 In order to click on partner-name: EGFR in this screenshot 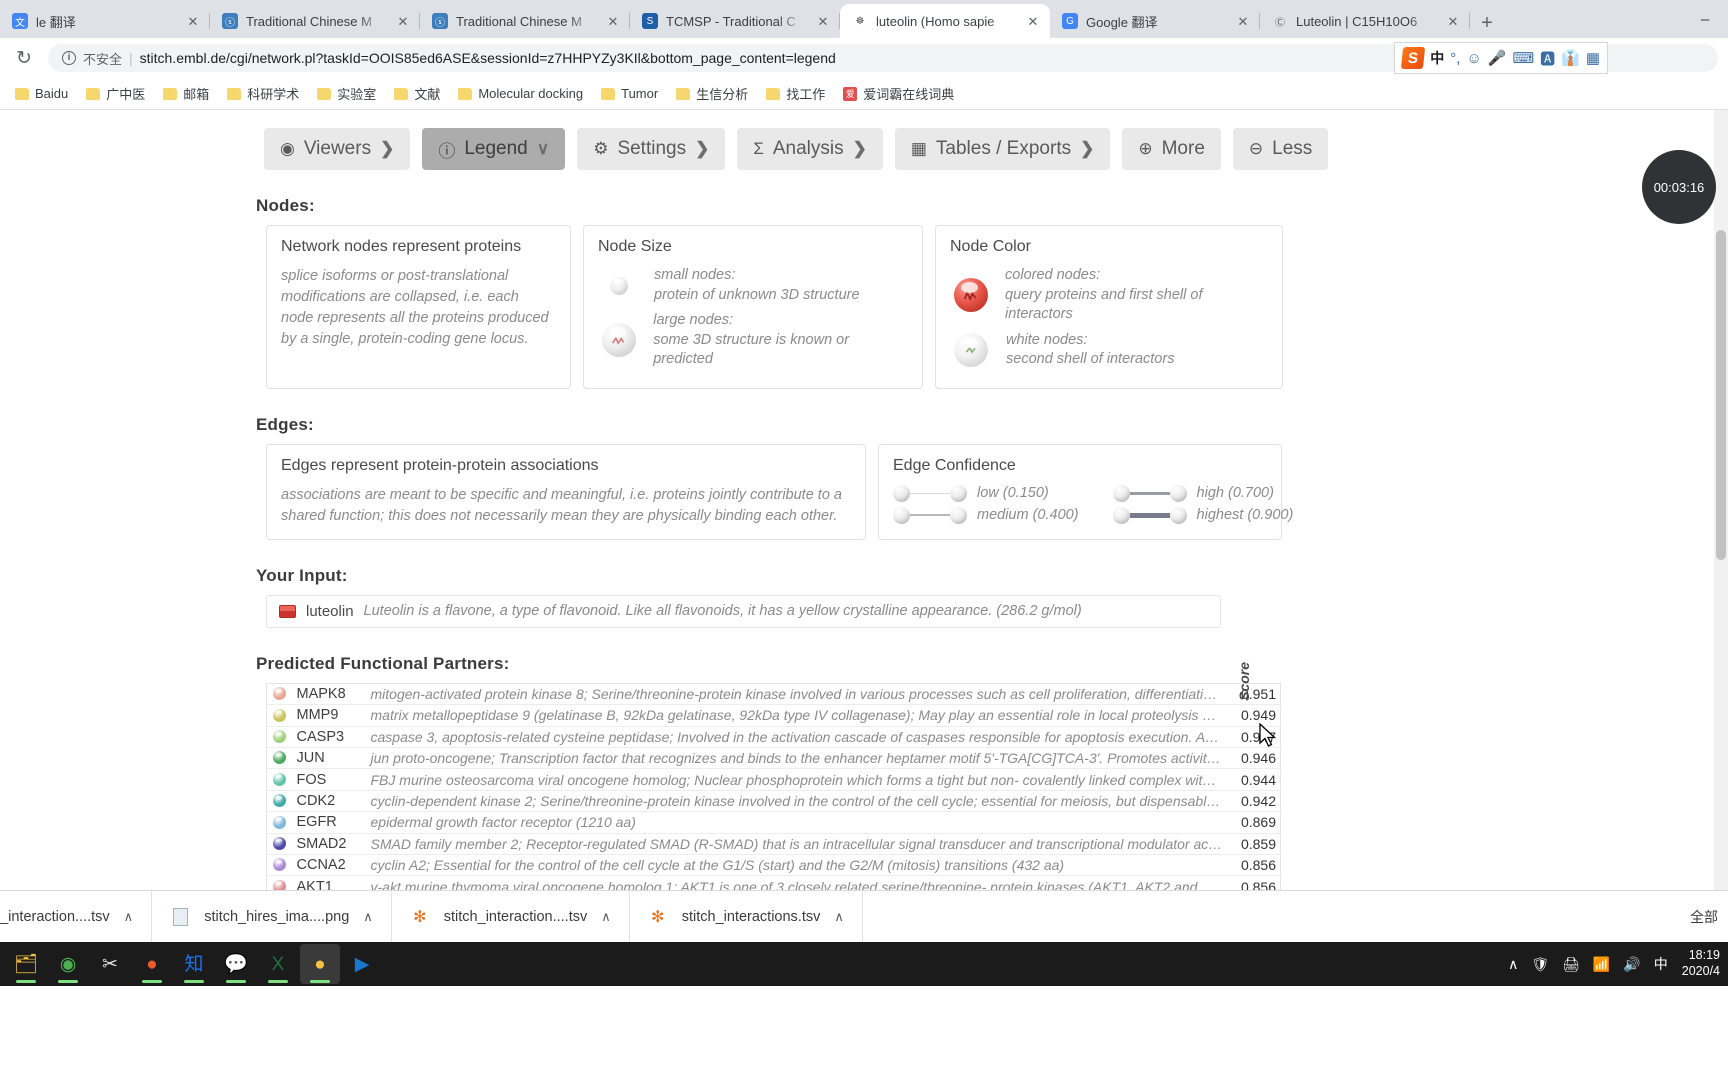, I will do `click(330, 822)`.